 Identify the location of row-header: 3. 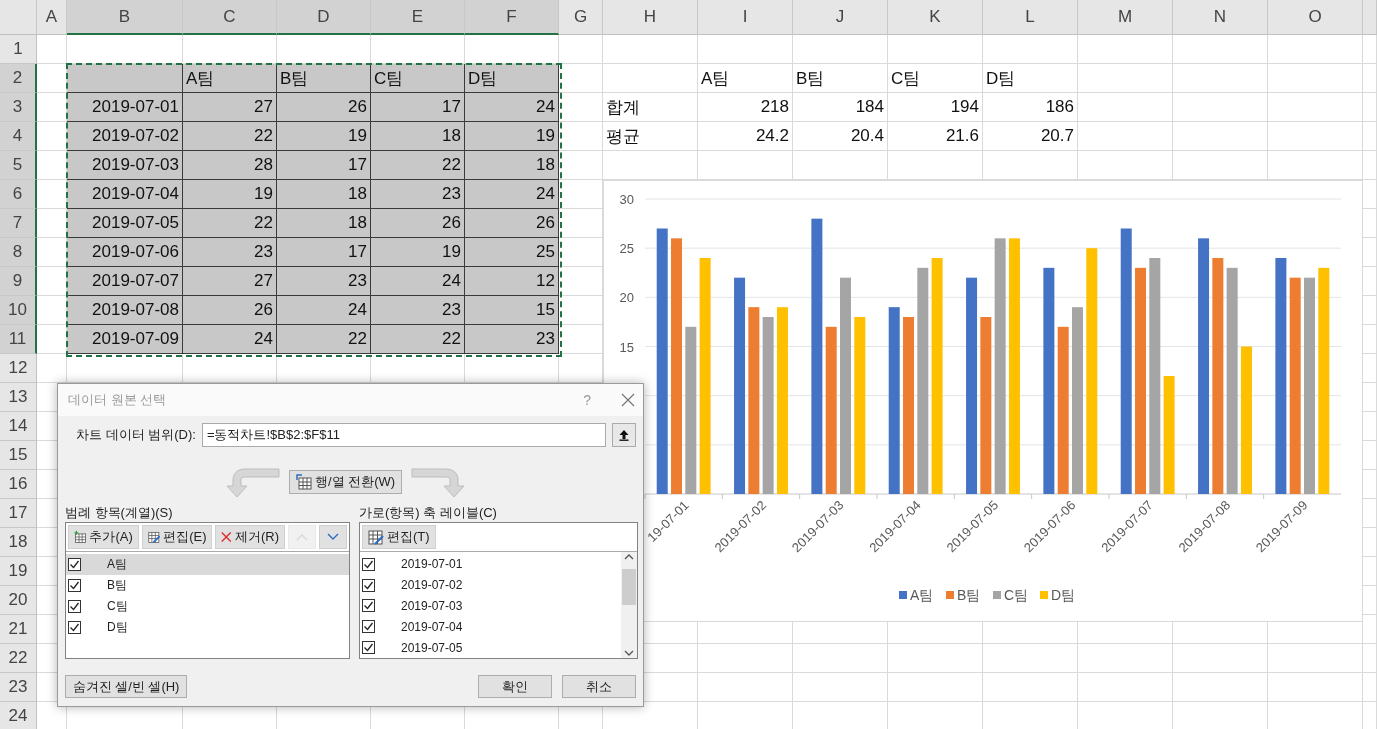
(18, 107).